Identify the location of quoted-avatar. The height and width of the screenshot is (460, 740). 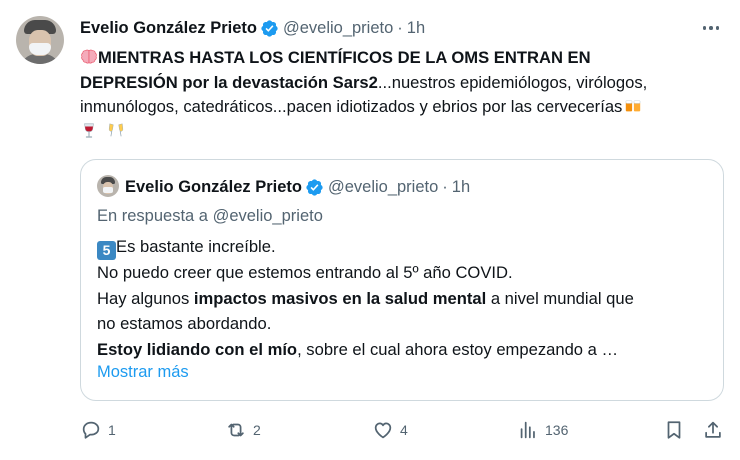
(108, 186).